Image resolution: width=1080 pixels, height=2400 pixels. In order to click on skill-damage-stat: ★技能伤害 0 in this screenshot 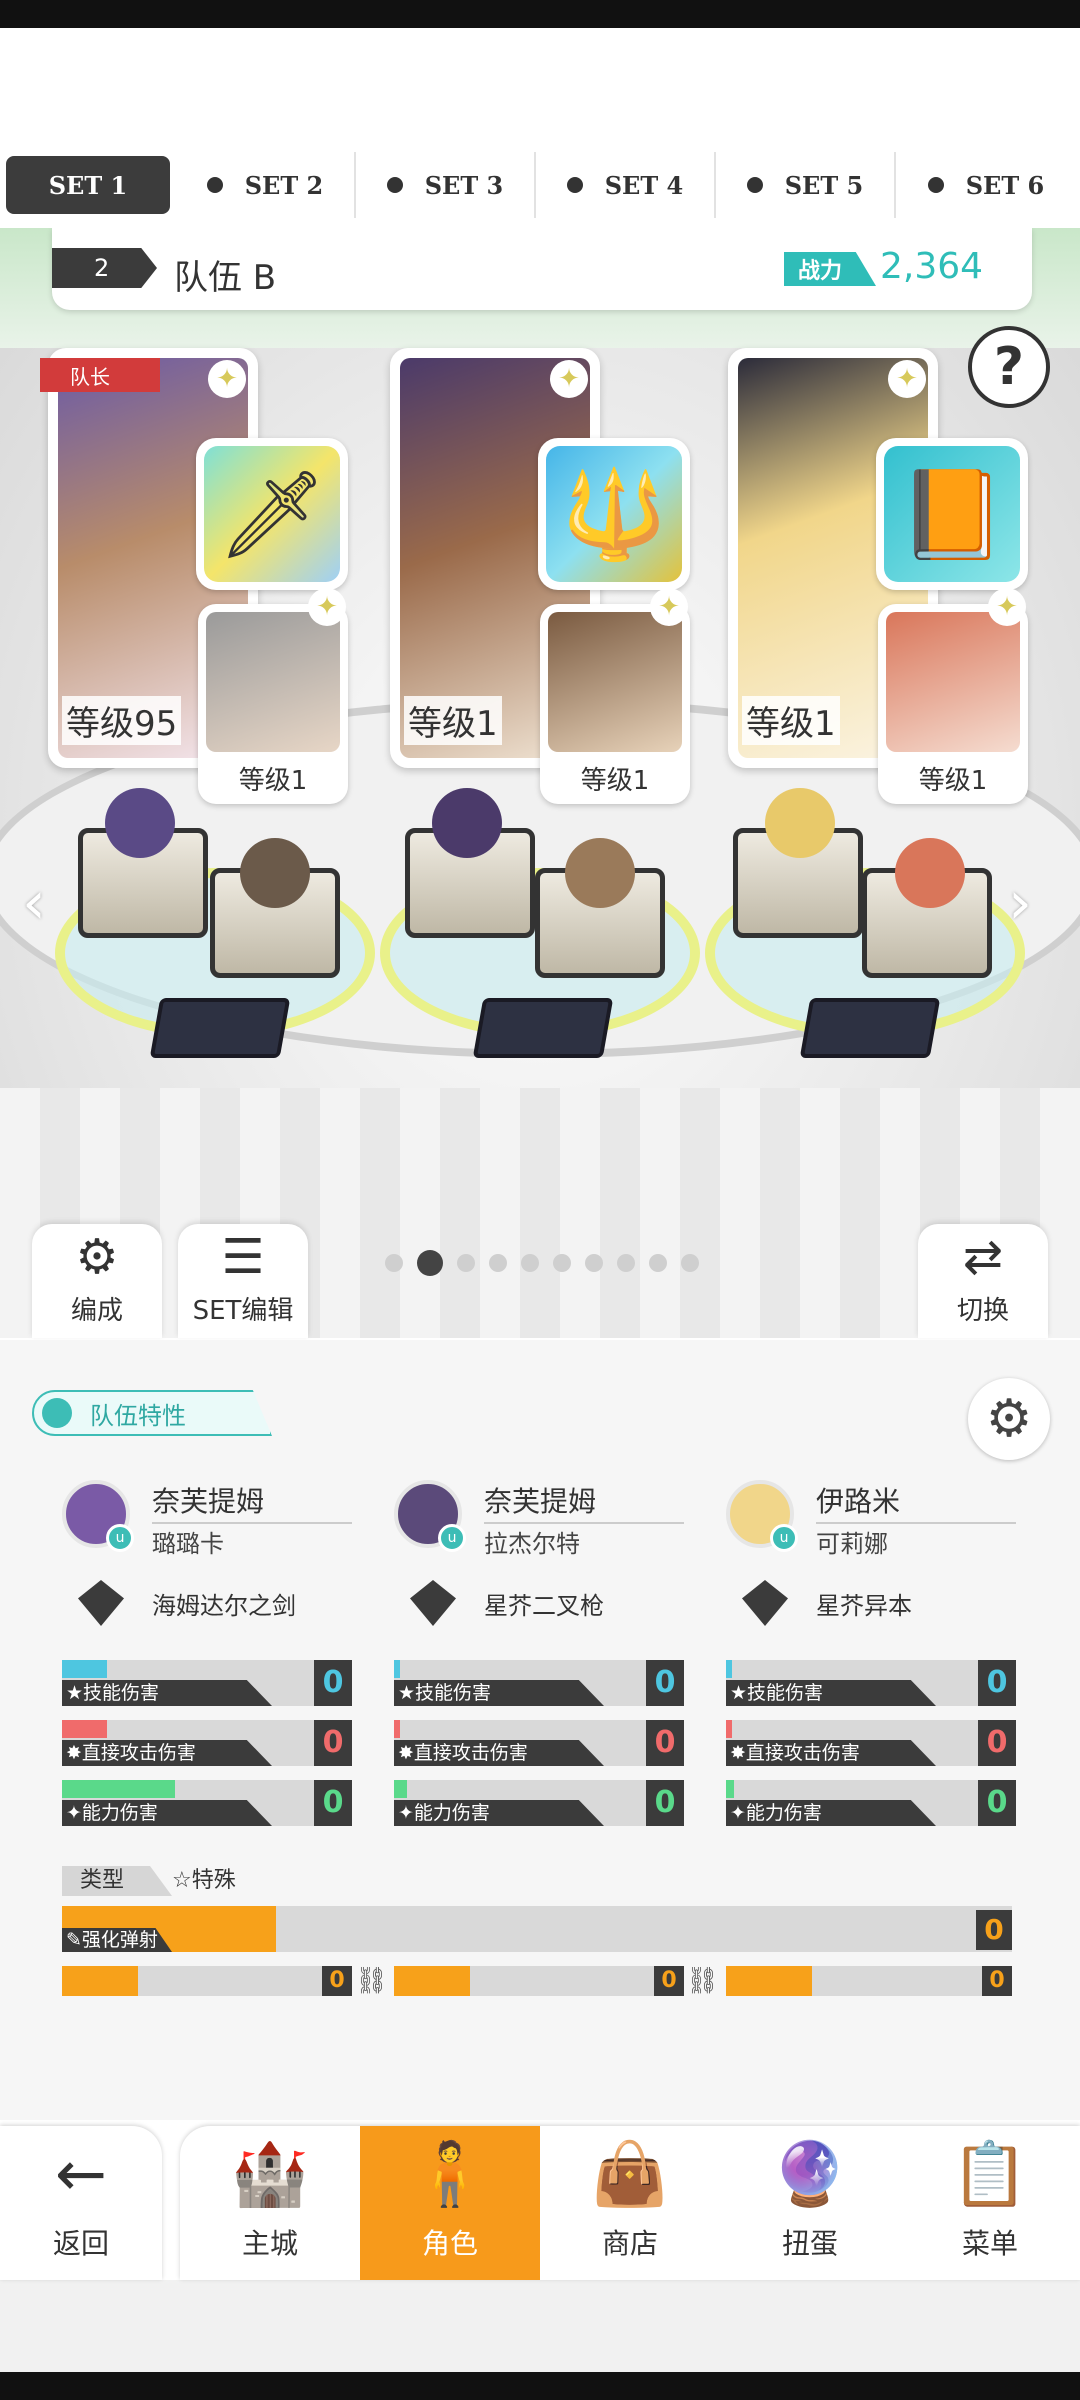, I will do `click(207, 1683)`.